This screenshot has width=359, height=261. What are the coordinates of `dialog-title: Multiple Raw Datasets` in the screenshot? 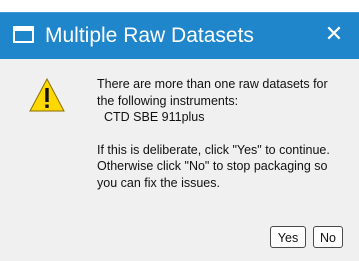 It's located at (149, 35).